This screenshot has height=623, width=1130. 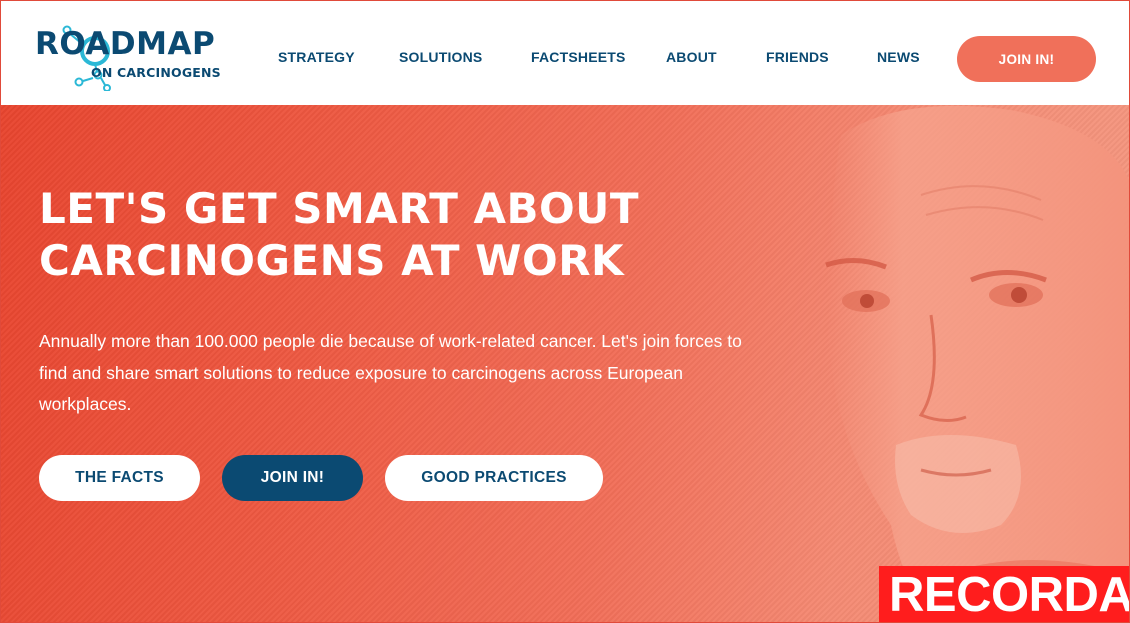 I want to click on logo-subtitle: ON CARCINOGENS, so click(x=156, y=72).